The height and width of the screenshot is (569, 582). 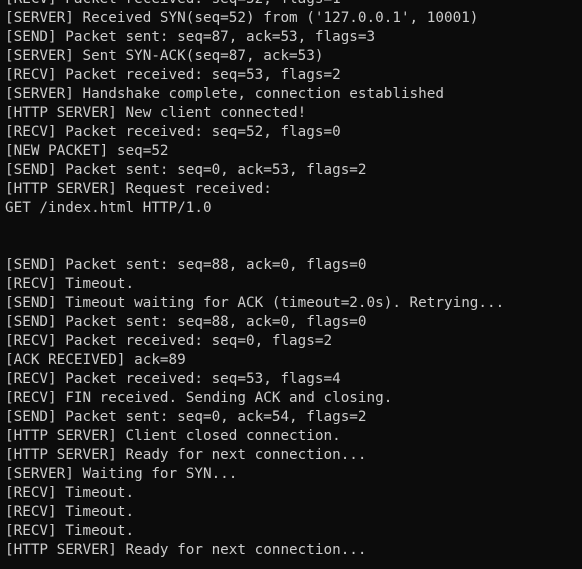 I want to click on terminal-line: [HTTP SERVER] Request received:, so click(x=138, y=189).